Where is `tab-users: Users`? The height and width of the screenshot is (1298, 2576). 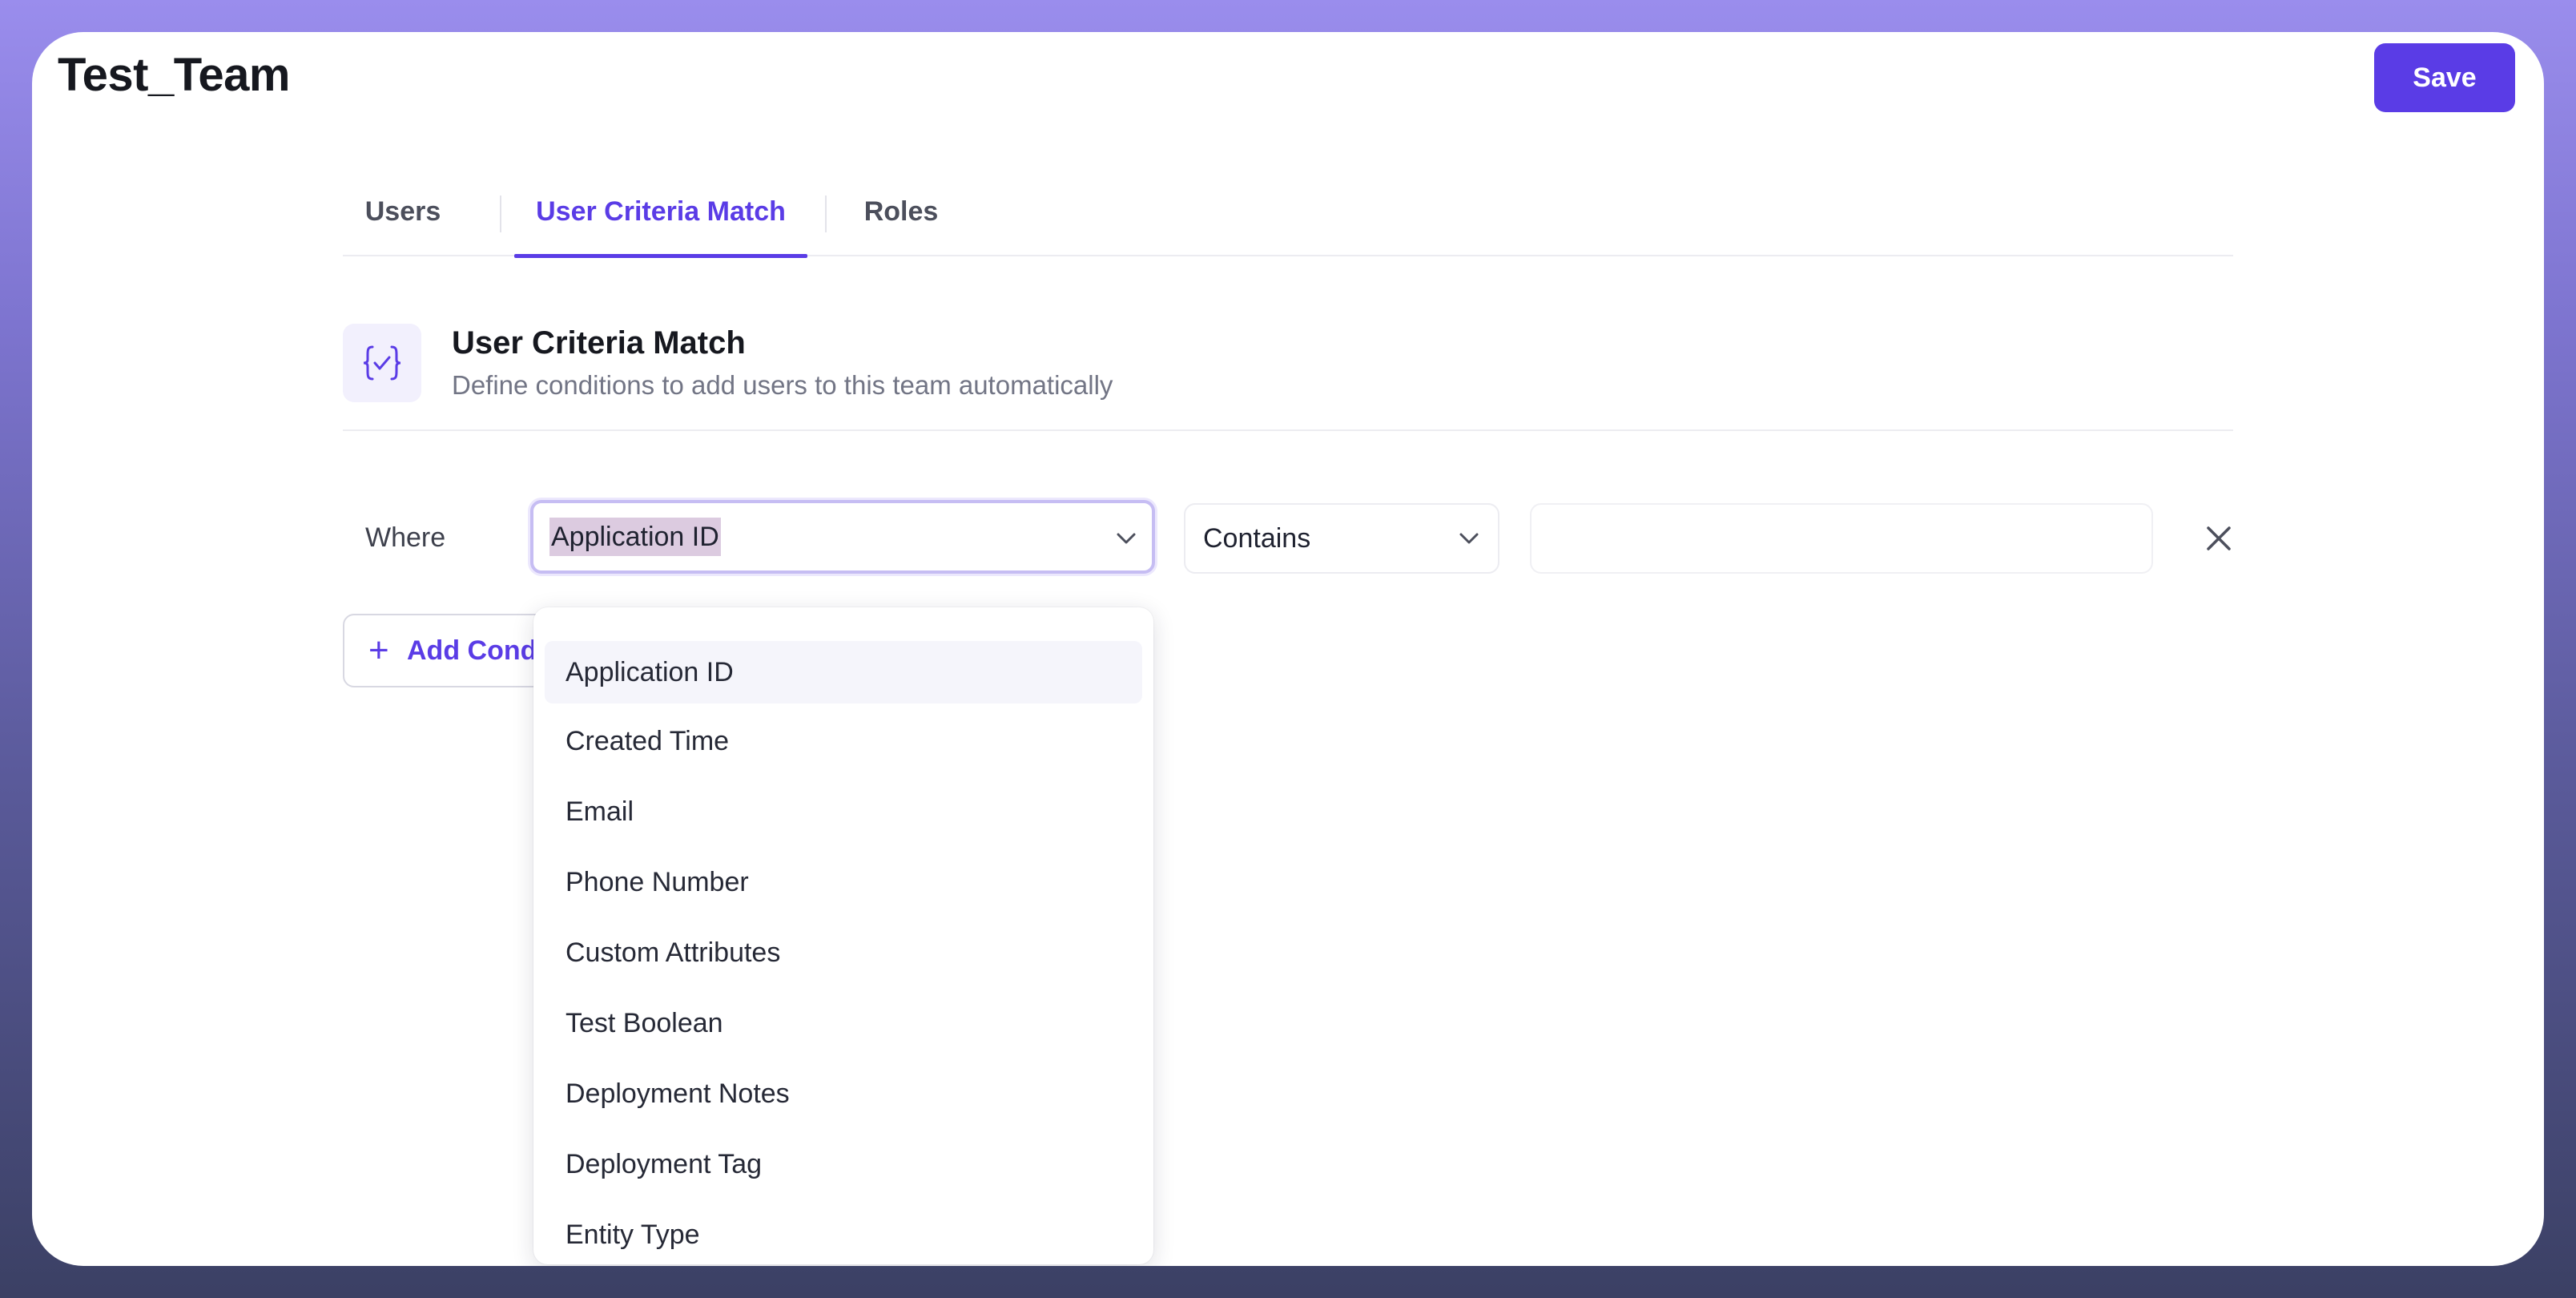 tab-users: Users is located at coordinates (403, 212).